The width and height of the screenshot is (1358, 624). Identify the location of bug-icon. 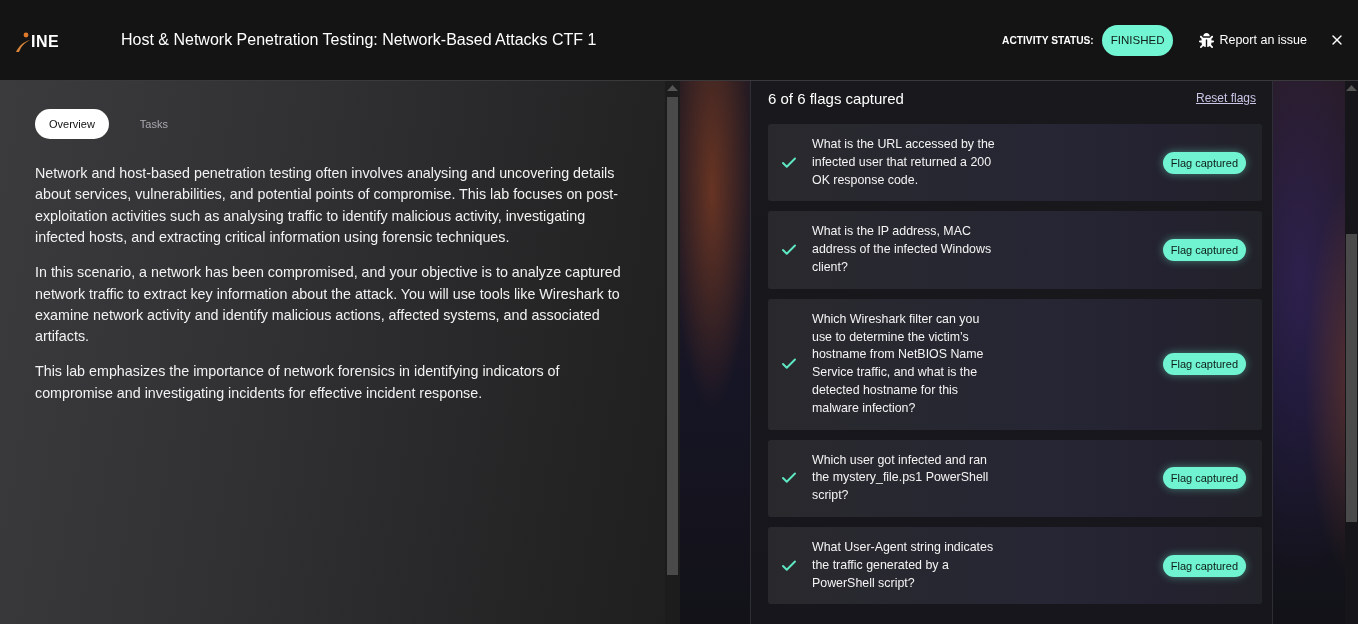
(1207, 40).